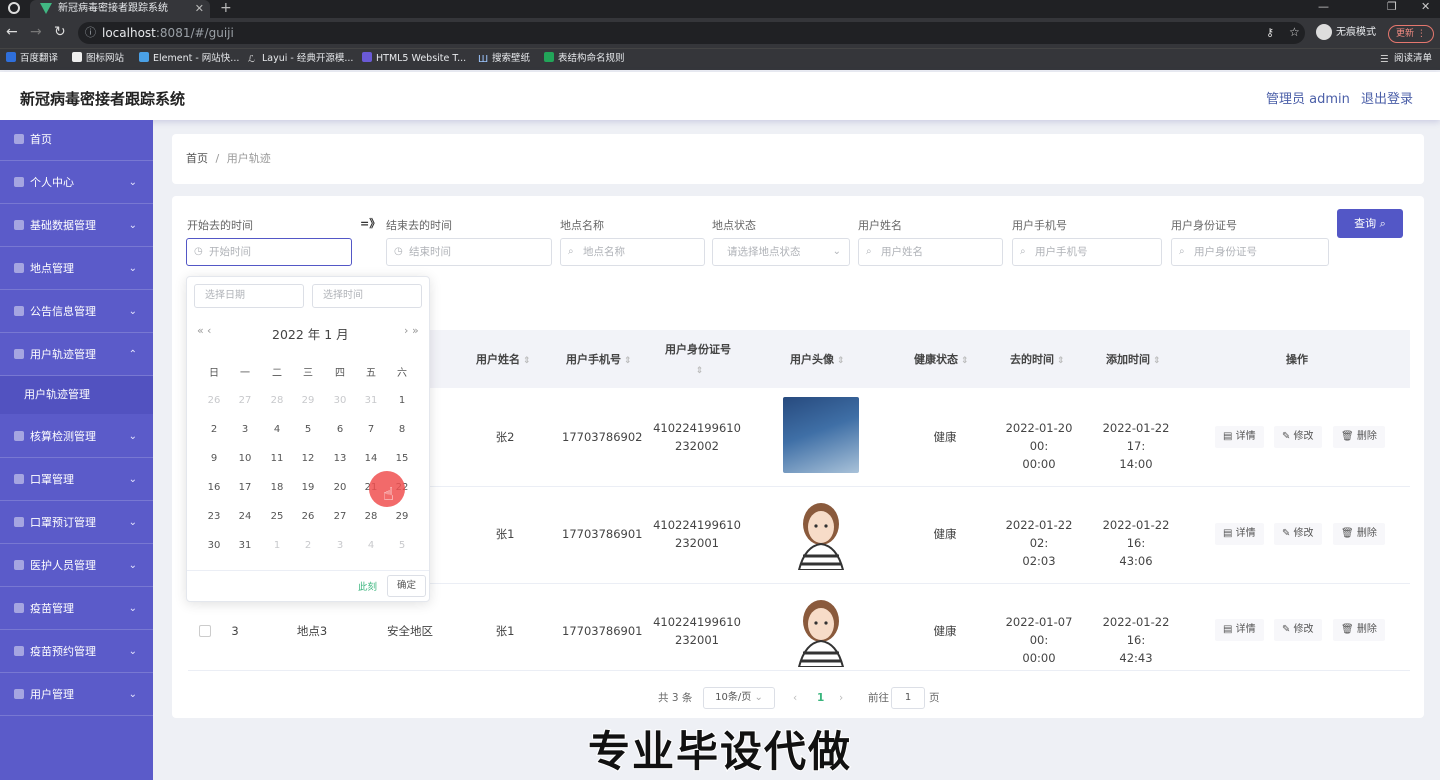 This screenshot has width=1440, height=780. I want to click on reading-list: ☰ 阅读清单, so click(1406, 59).